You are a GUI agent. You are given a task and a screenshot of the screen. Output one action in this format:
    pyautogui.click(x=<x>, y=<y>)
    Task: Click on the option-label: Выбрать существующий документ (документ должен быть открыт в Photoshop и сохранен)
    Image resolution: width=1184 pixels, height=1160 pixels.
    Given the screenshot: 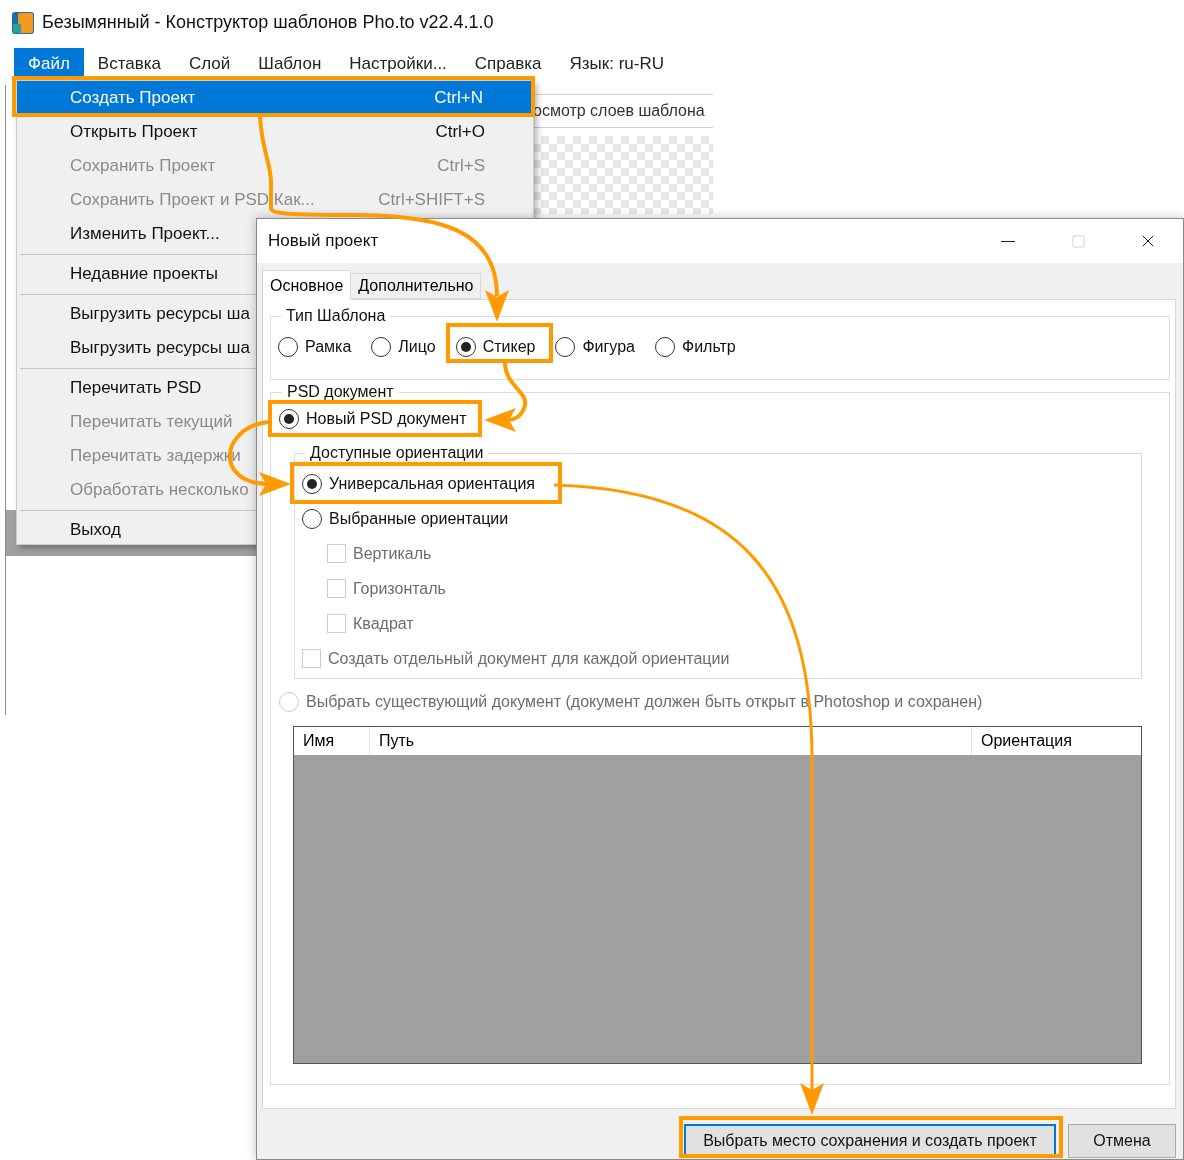 What is the action you would take?
    pyautogui.click(x=644, y=702)
    